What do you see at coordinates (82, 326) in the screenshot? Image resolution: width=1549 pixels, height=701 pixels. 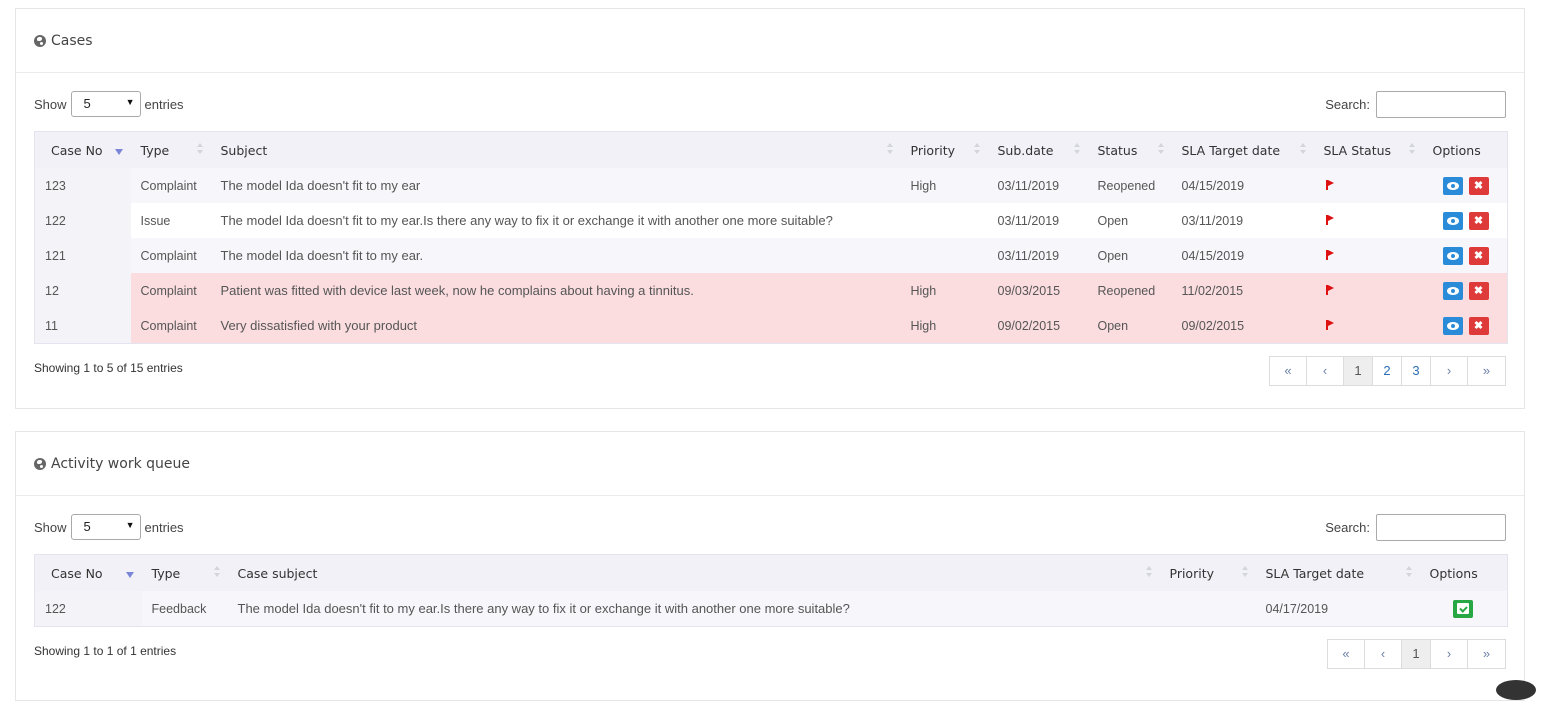 I see `case-no-cell: 11` at bounding box center [82, 326].